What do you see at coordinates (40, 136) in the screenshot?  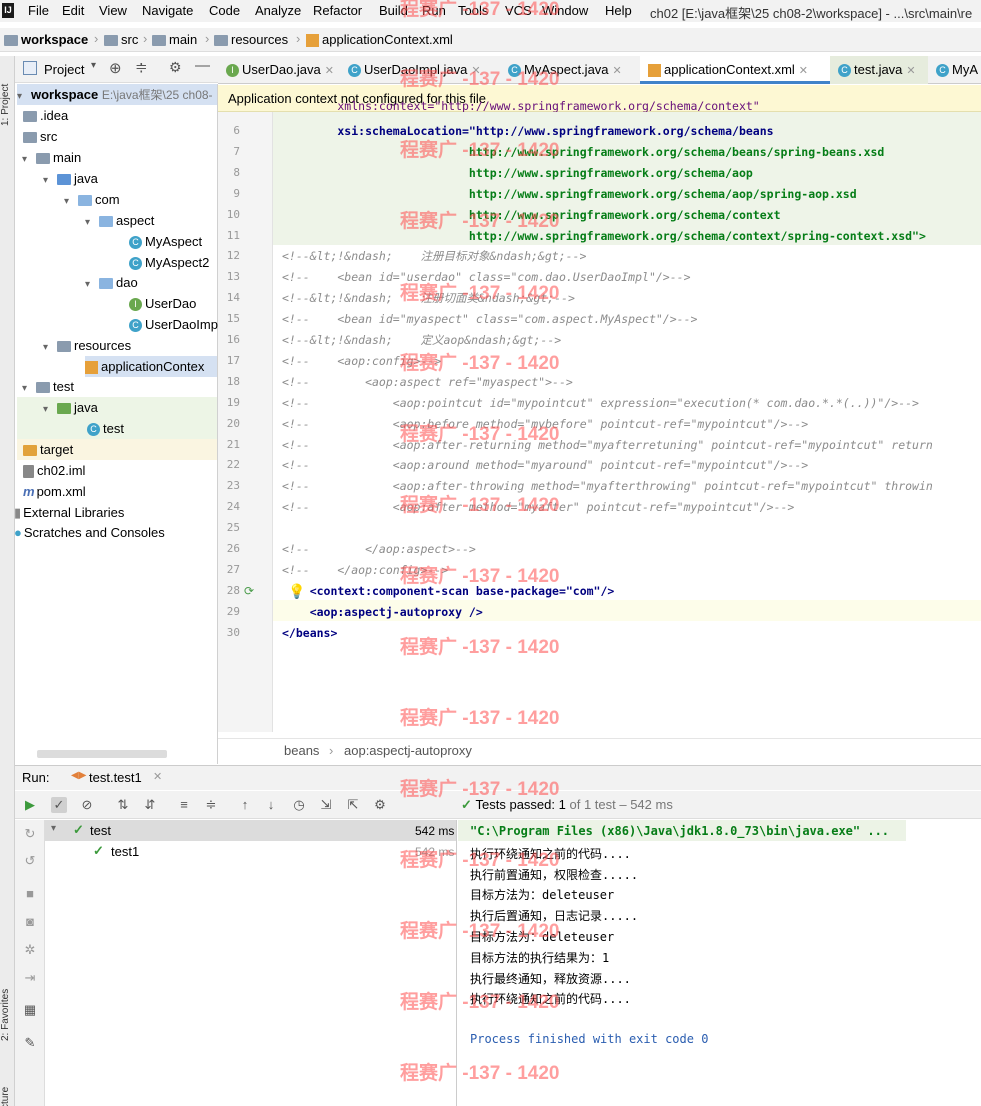 I see `tree-item-src: src` at bounding box center [40, 136].